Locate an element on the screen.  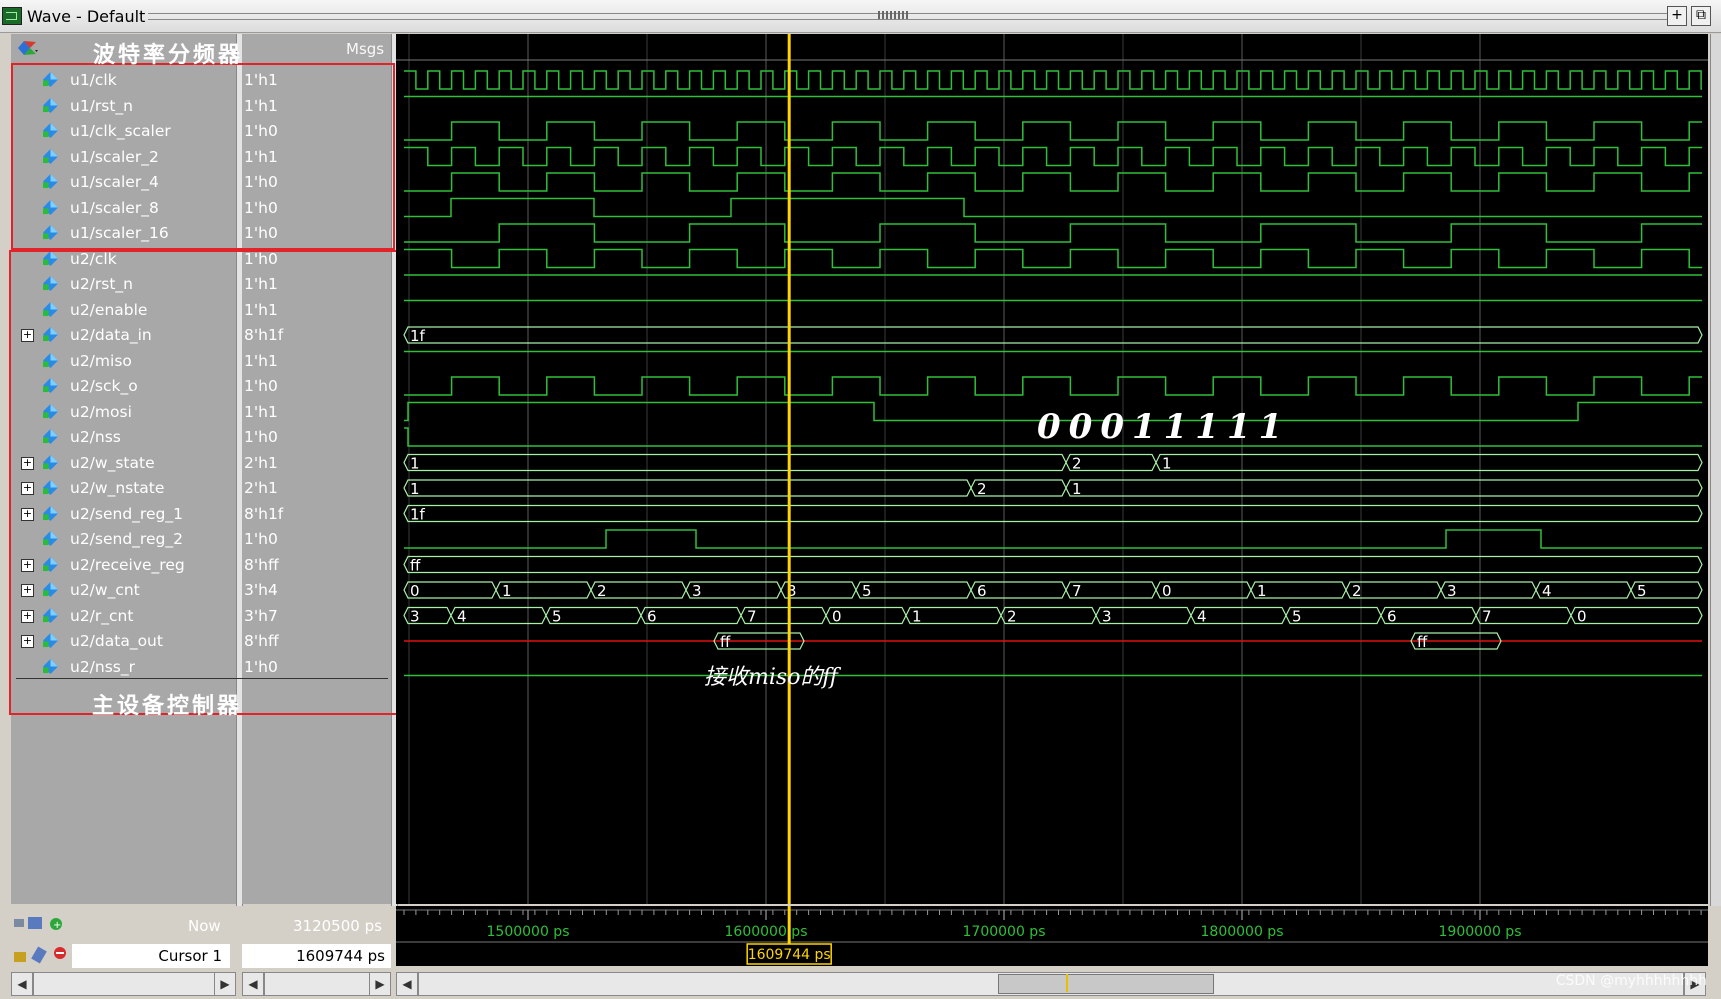
mosi-bits-annotation: 00011111 is located at coordinates (1164, 427).